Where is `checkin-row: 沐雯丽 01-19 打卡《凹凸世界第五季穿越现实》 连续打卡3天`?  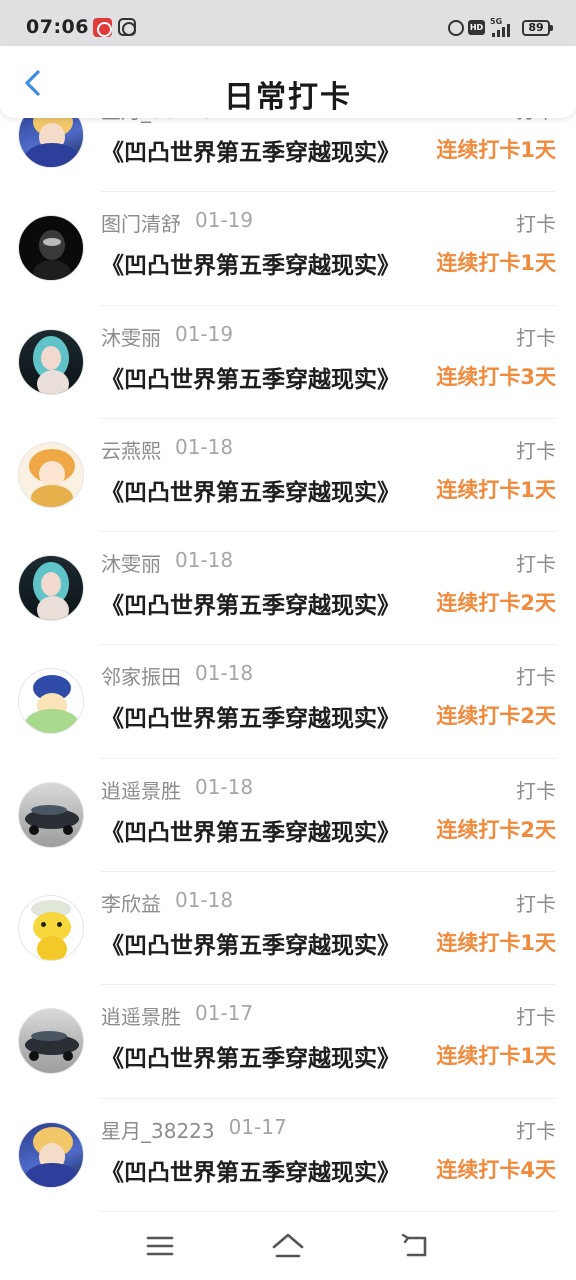
checkin-row: 沐雯丽 01-19 打卡《凹凸世界第五季穿越现实》 连续打卡3天 is located at coordinates (288, 363).